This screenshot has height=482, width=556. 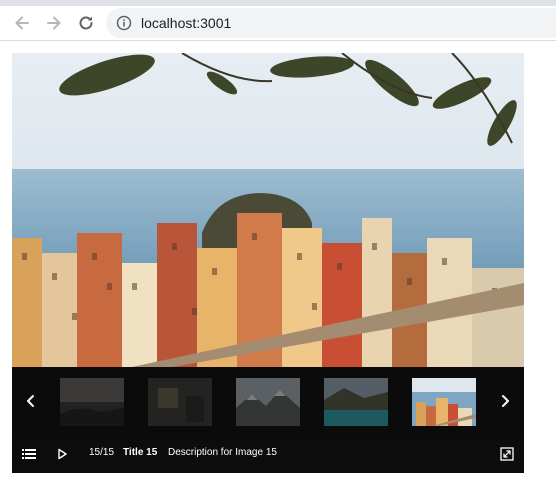 I want to click on next-arrow-icon, so click(x=505, y=401).